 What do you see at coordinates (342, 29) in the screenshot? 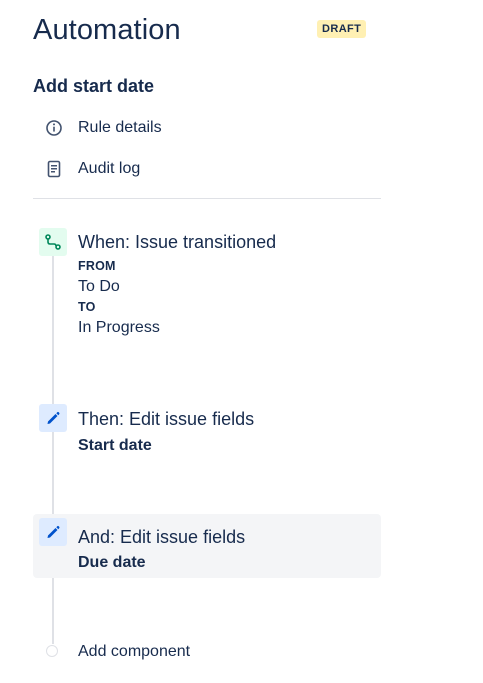
I see `status-badge: DRAFT` at bounding box center [342, 29].